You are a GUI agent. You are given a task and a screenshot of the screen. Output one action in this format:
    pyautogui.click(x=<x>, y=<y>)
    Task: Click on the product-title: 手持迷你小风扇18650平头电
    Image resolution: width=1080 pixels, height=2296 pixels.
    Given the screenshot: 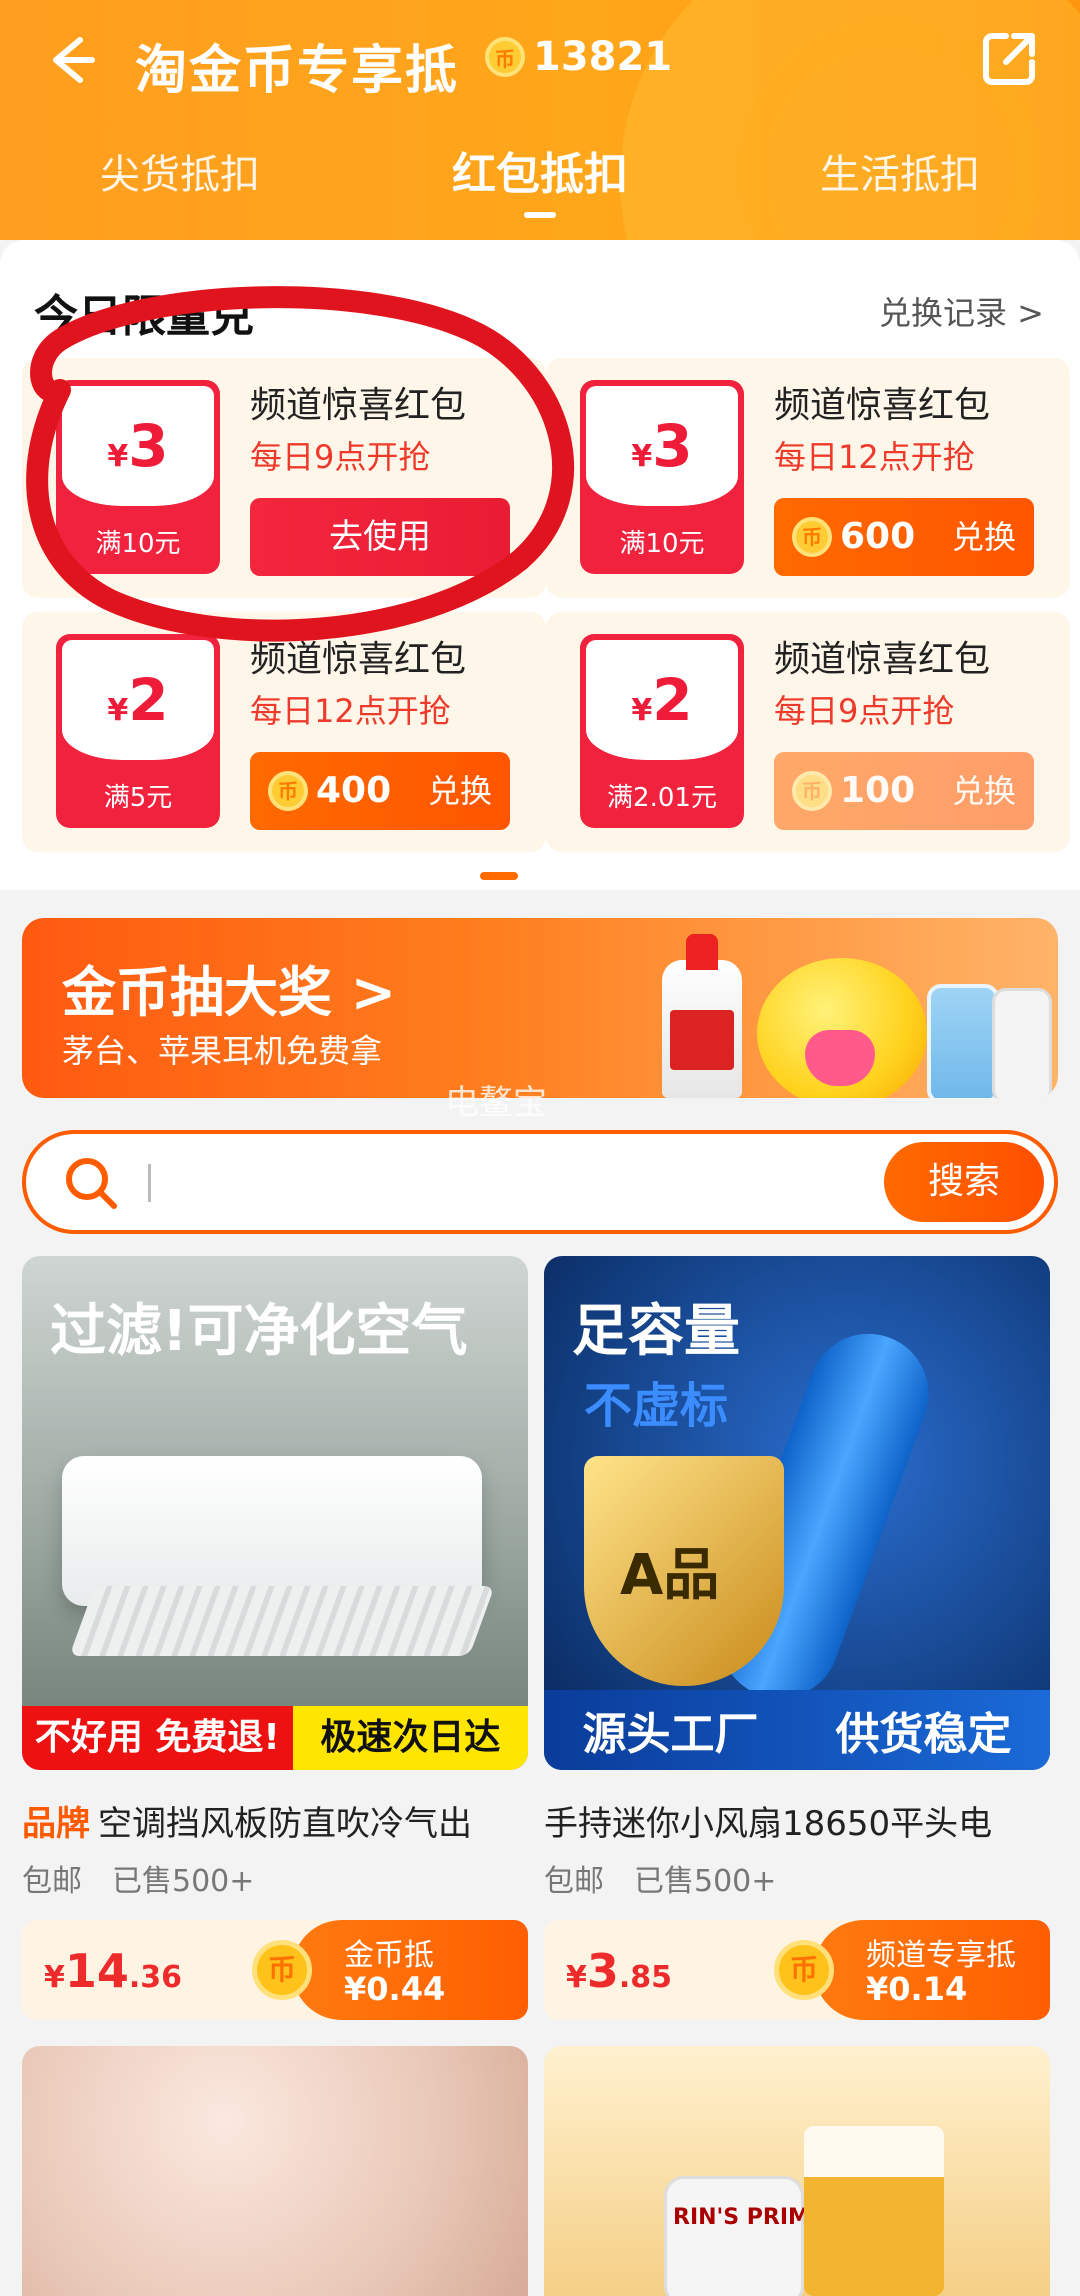 What is the action you would take?
    pyautogui.click(x=797, y=1820)
    